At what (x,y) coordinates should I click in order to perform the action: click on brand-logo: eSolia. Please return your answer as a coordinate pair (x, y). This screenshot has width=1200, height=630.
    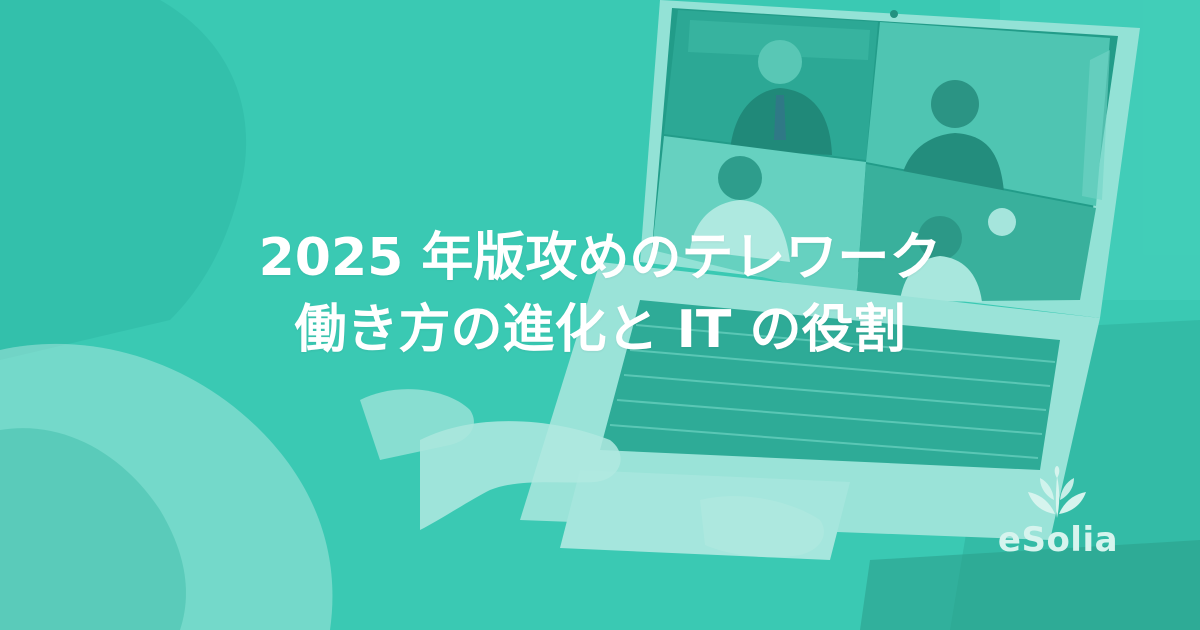
    Looking at the image, I should click on (1058, 516).